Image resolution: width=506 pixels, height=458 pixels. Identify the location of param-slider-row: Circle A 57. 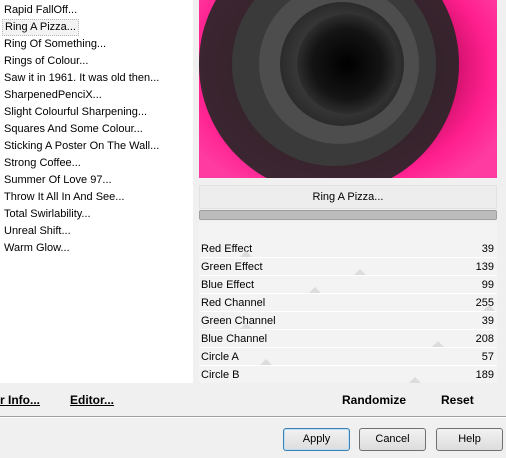
(348, 357).